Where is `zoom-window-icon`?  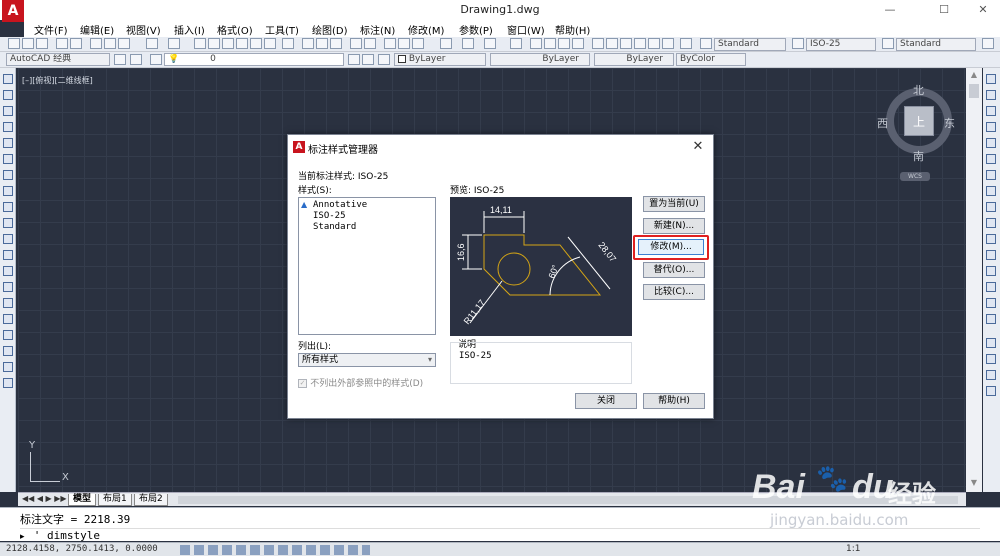
zoom-window-icon is located at coordinates (564, 43).